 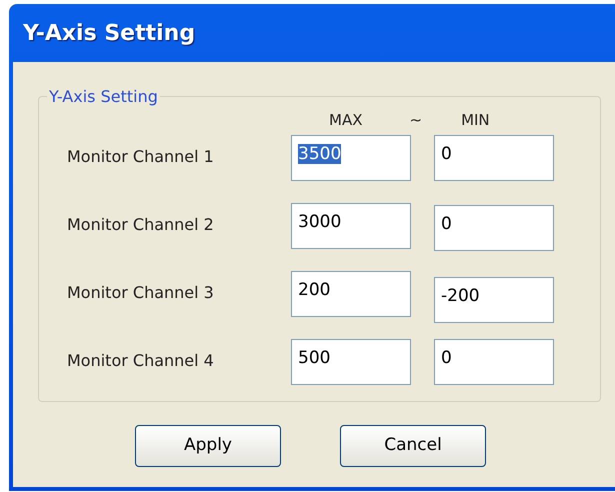 I want to click on input-field: 500, so click(x=351, y=362).